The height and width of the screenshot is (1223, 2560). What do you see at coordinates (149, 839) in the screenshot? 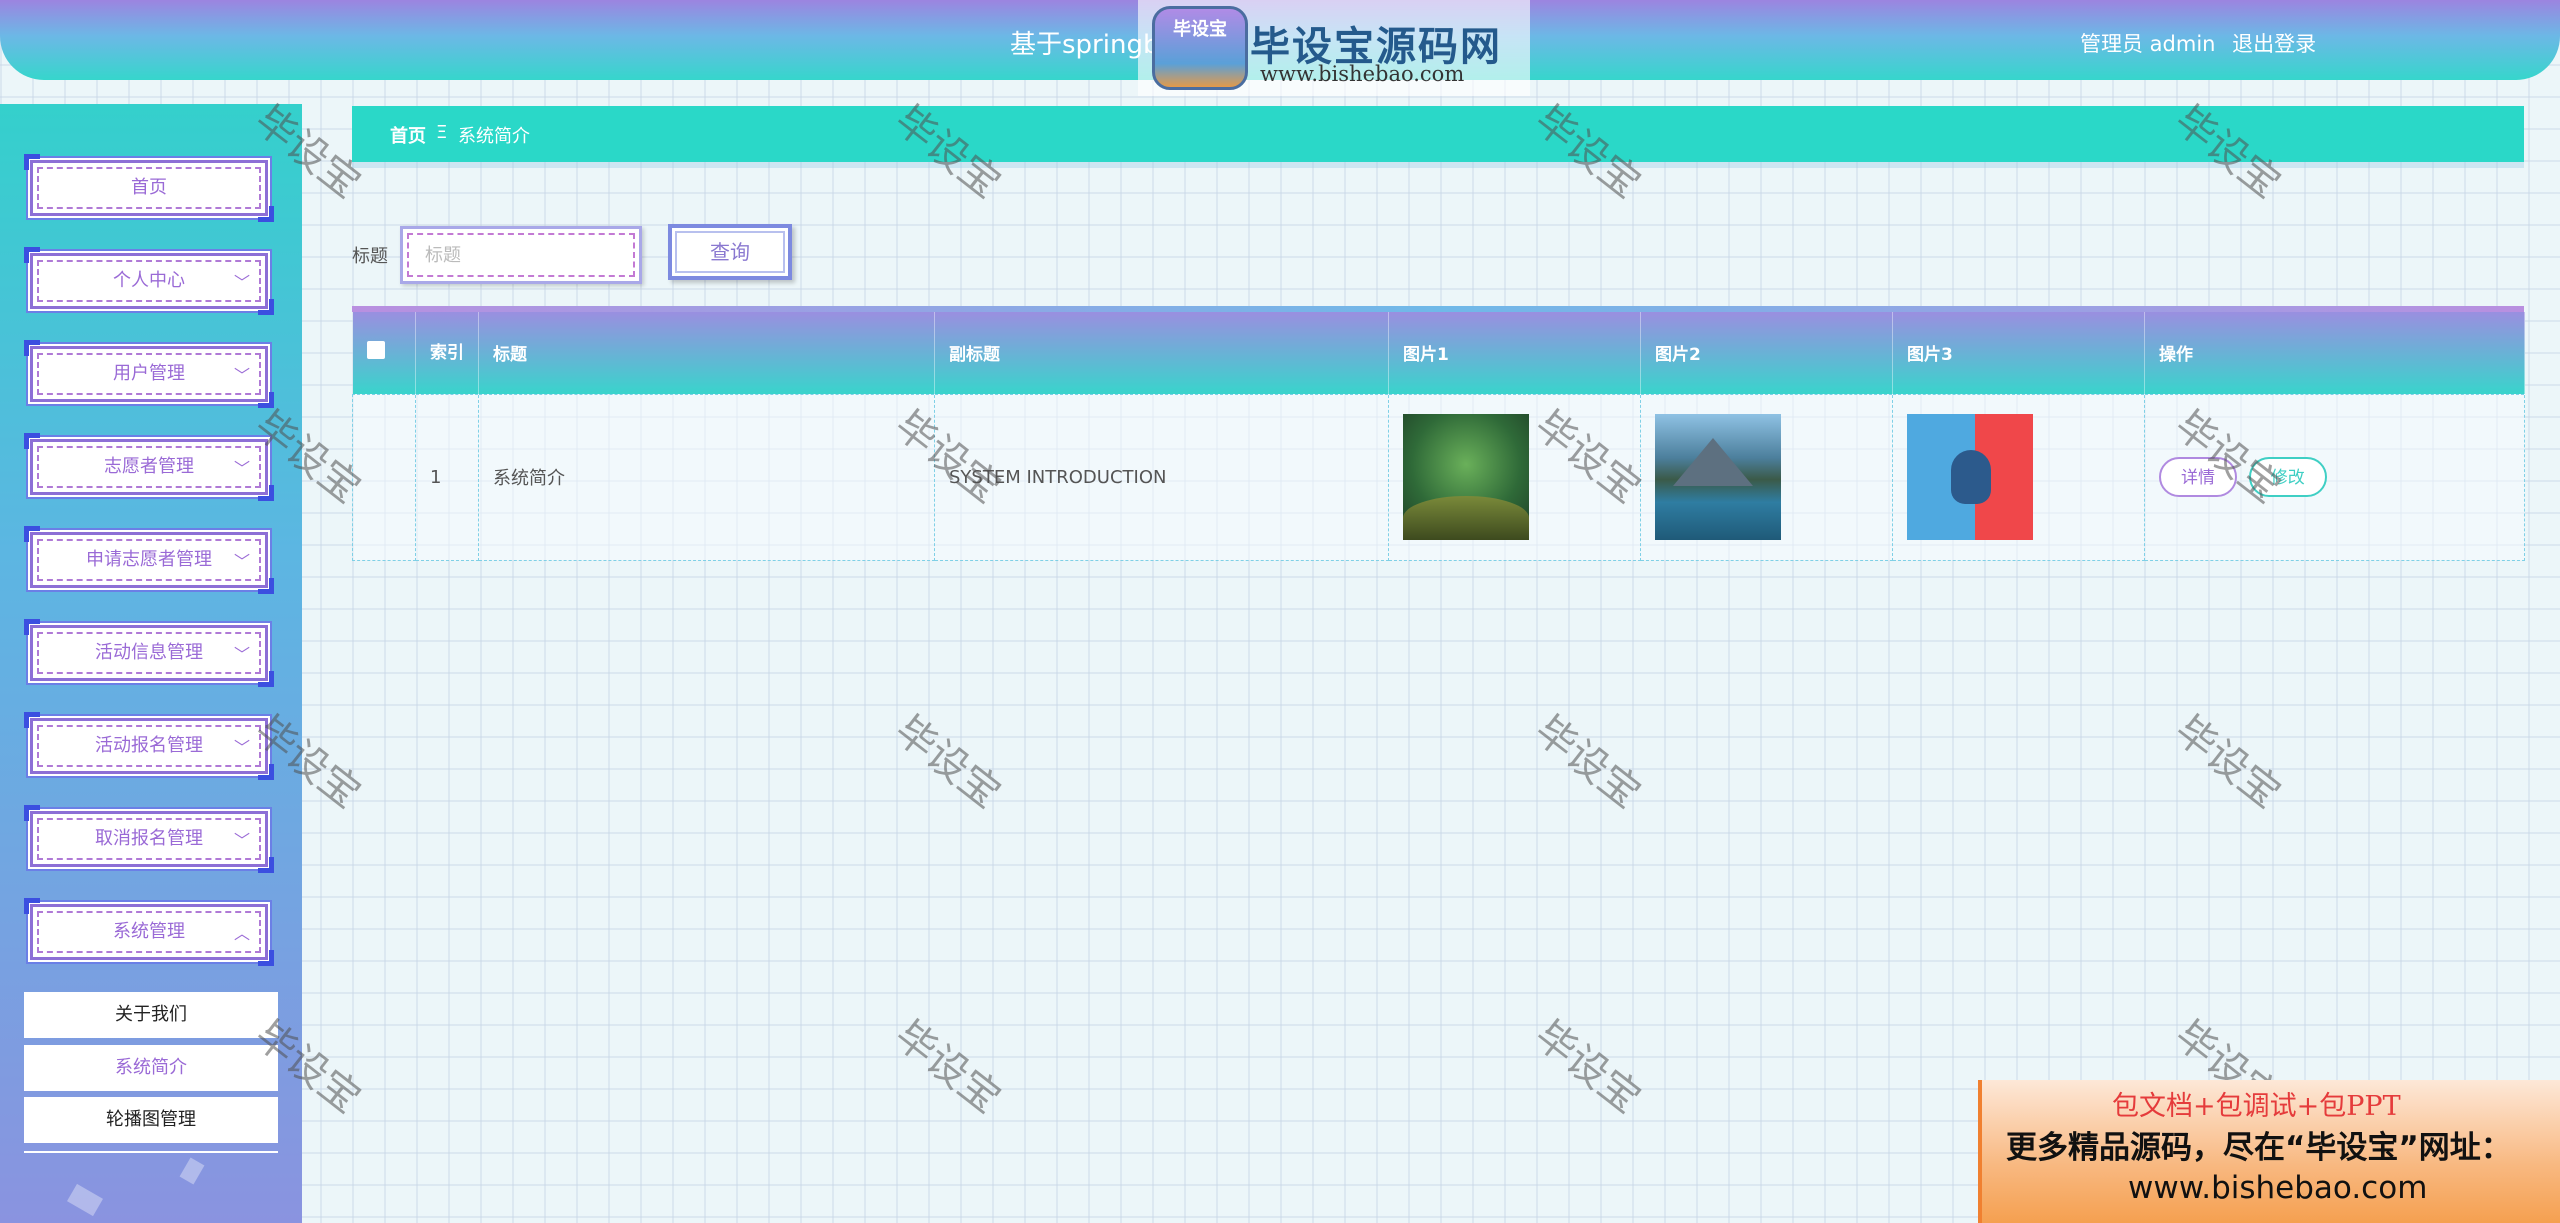
I see `sidebar-item-cancel-signup: 取消报名管理 ﹀` at bounding box center [149, 839].